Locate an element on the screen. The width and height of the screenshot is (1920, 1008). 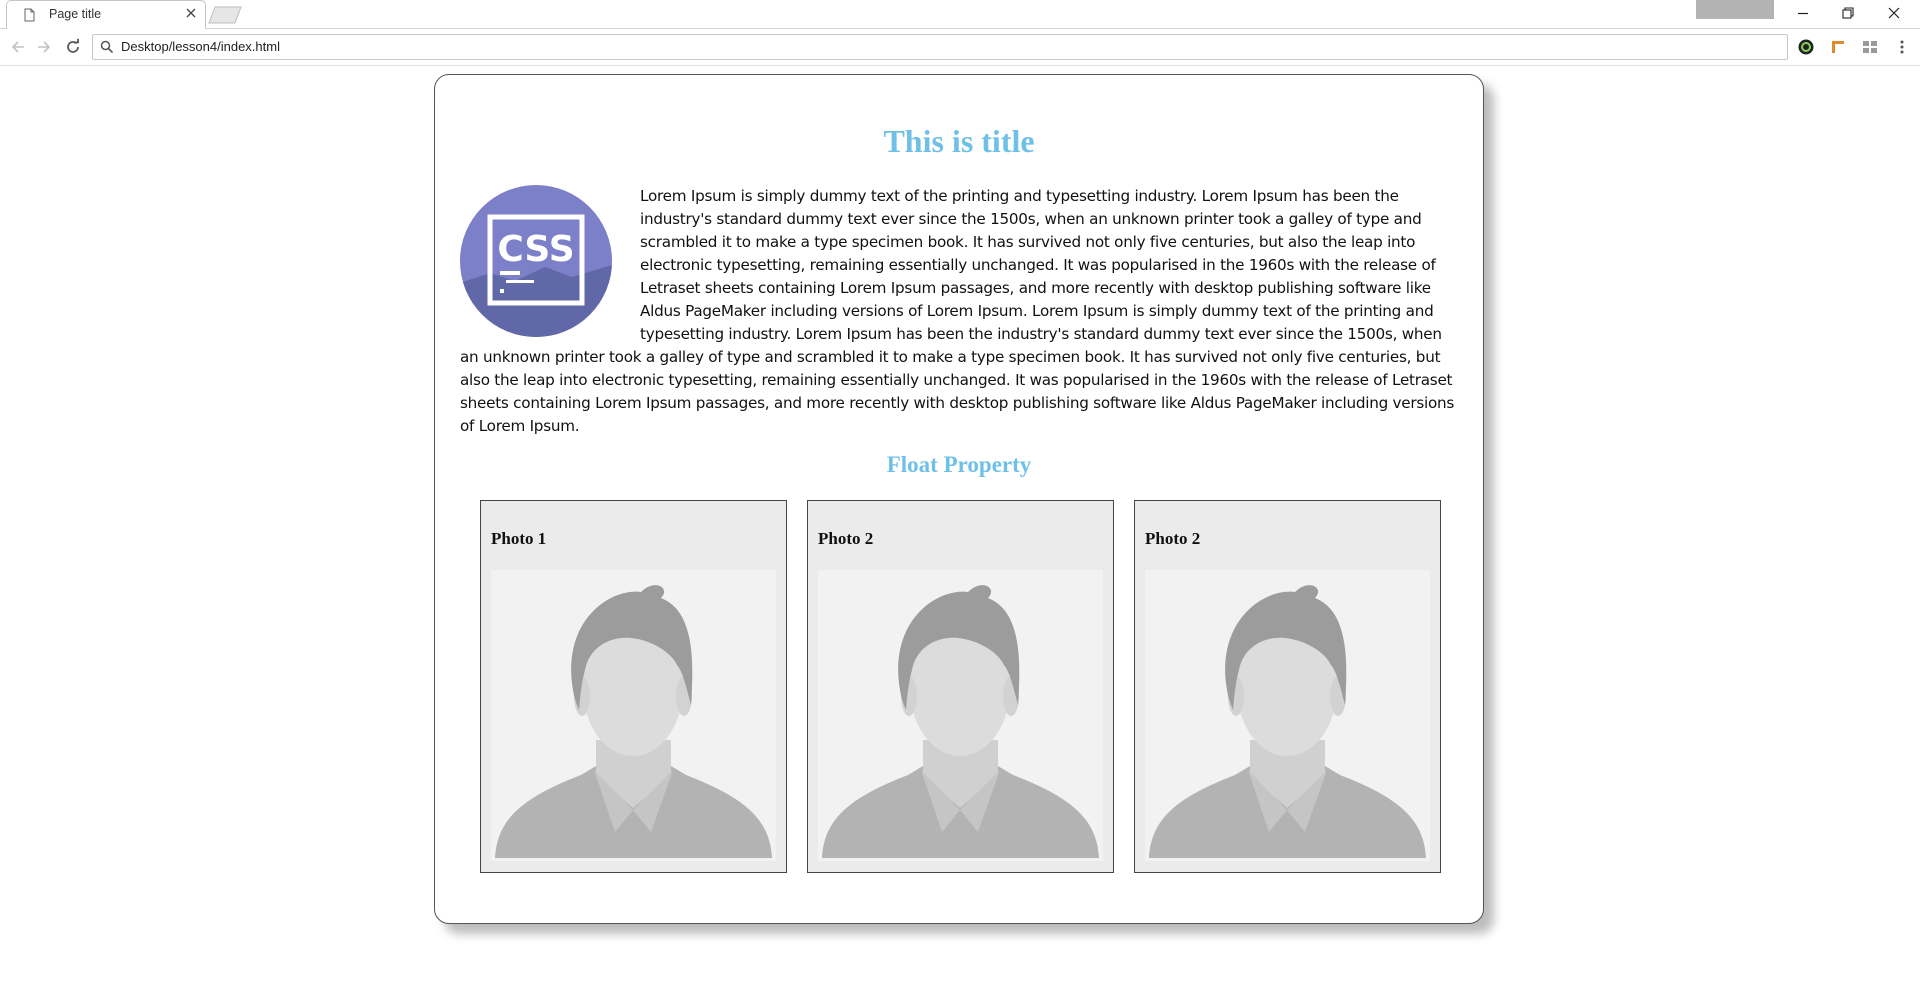
navigation-toolbar: Desktop/lesson4/index.html is located at coordinates (960, 47).